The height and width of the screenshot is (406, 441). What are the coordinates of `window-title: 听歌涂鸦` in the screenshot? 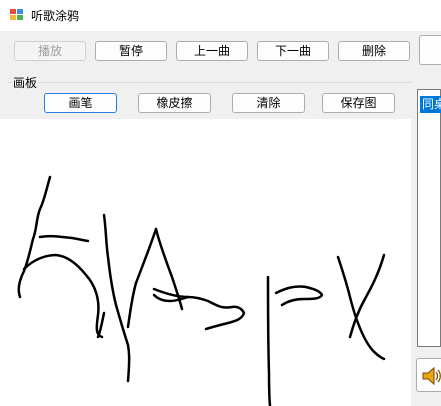 It's located at (55, 16).